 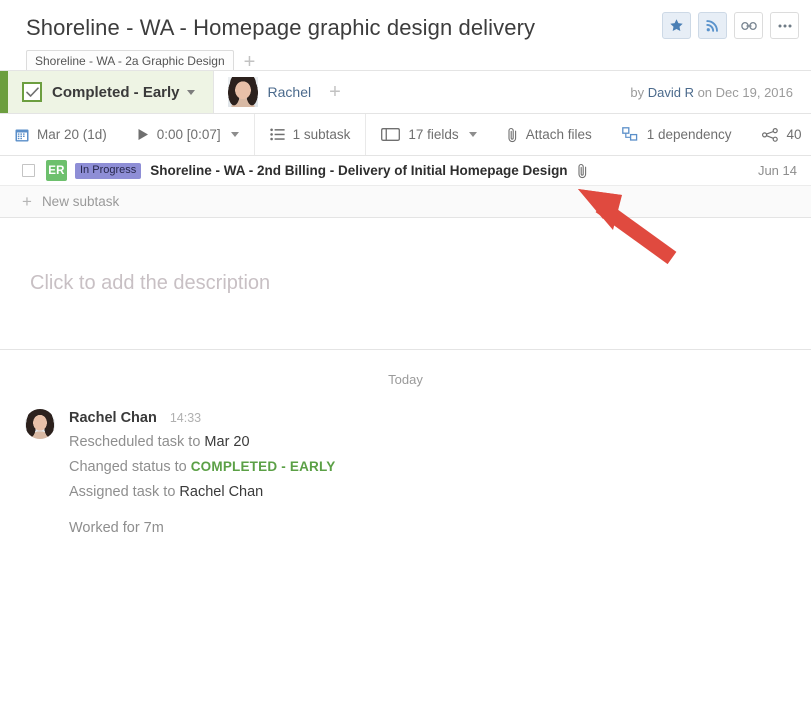 I want to click on created-middle: on, so click(x=704, y=92).